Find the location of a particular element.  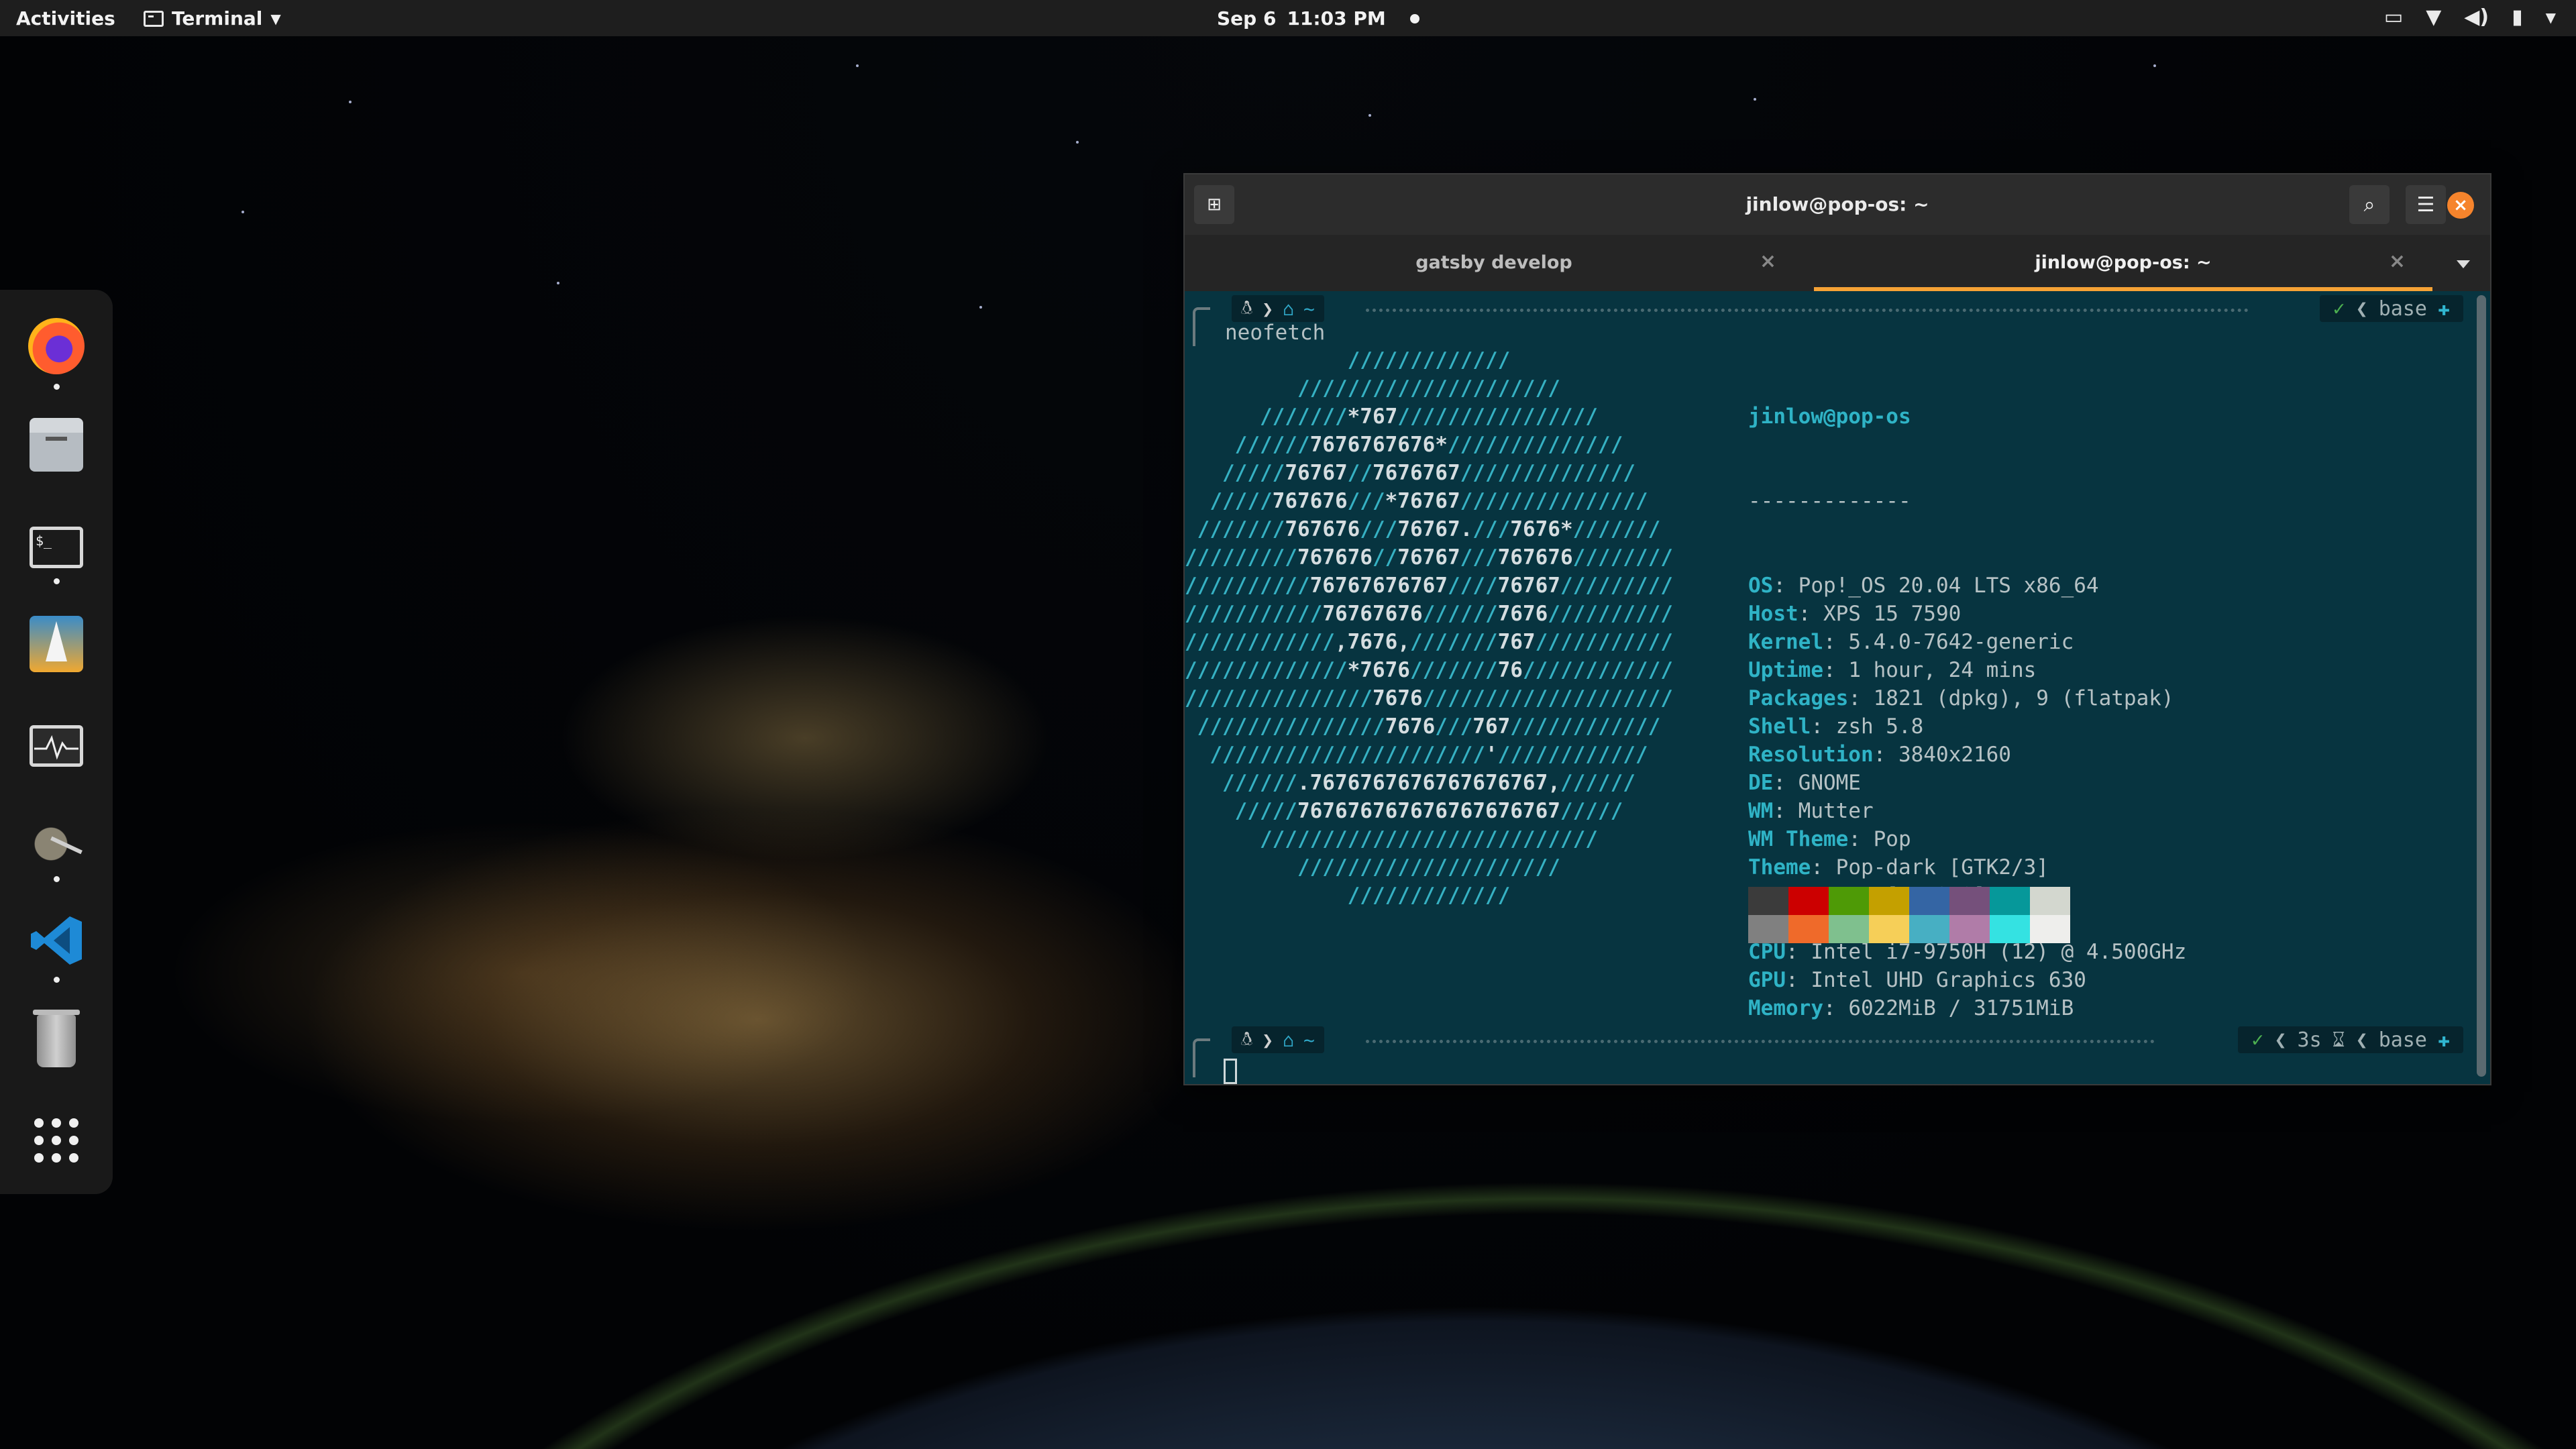

color-palette is located at coordinates (1909, 915).